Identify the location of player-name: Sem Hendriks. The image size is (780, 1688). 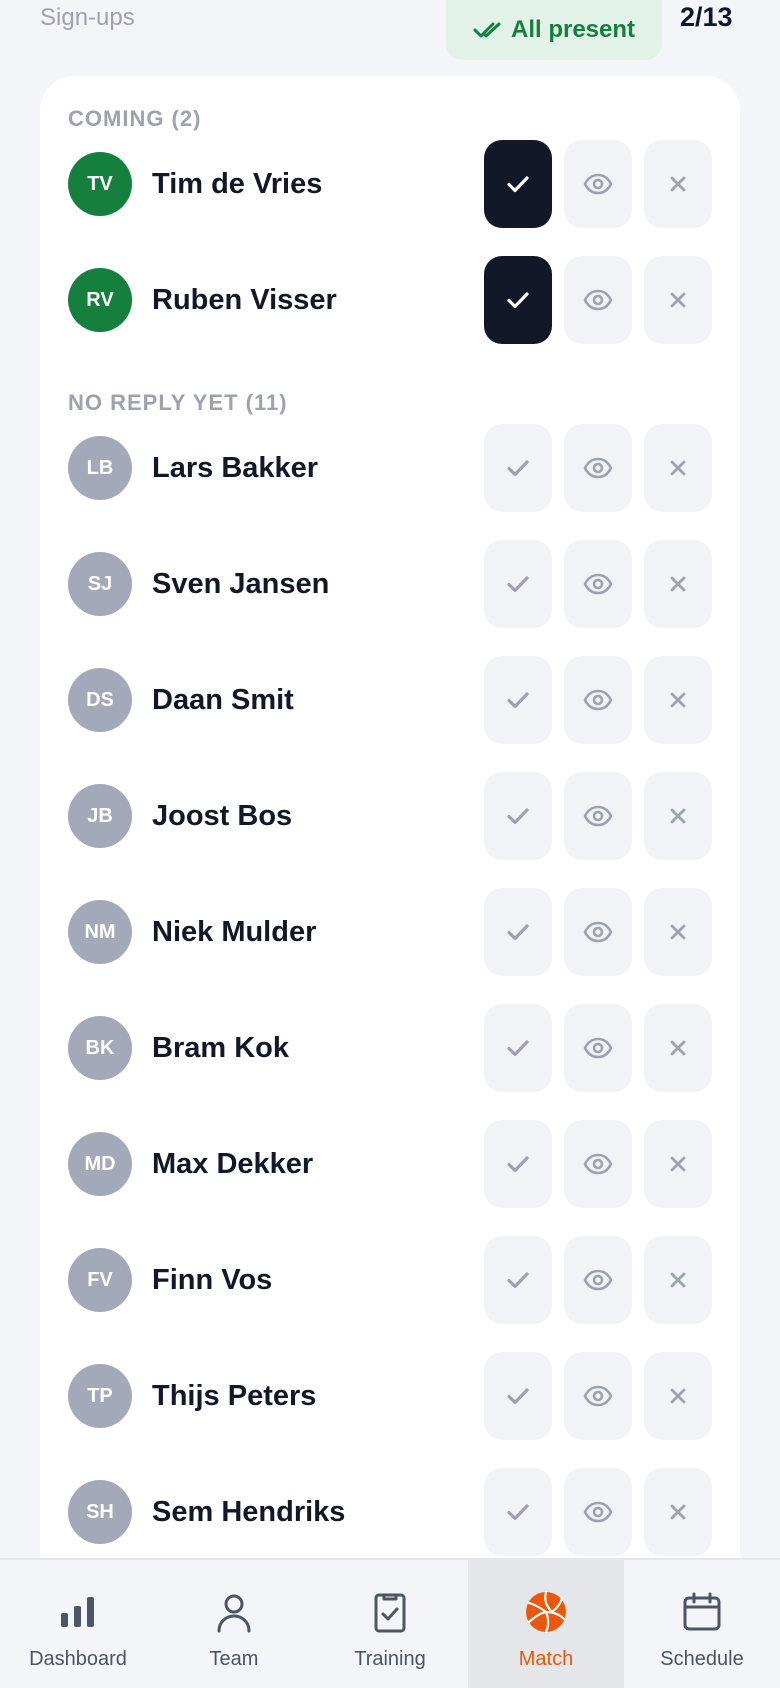
(249, 1511).